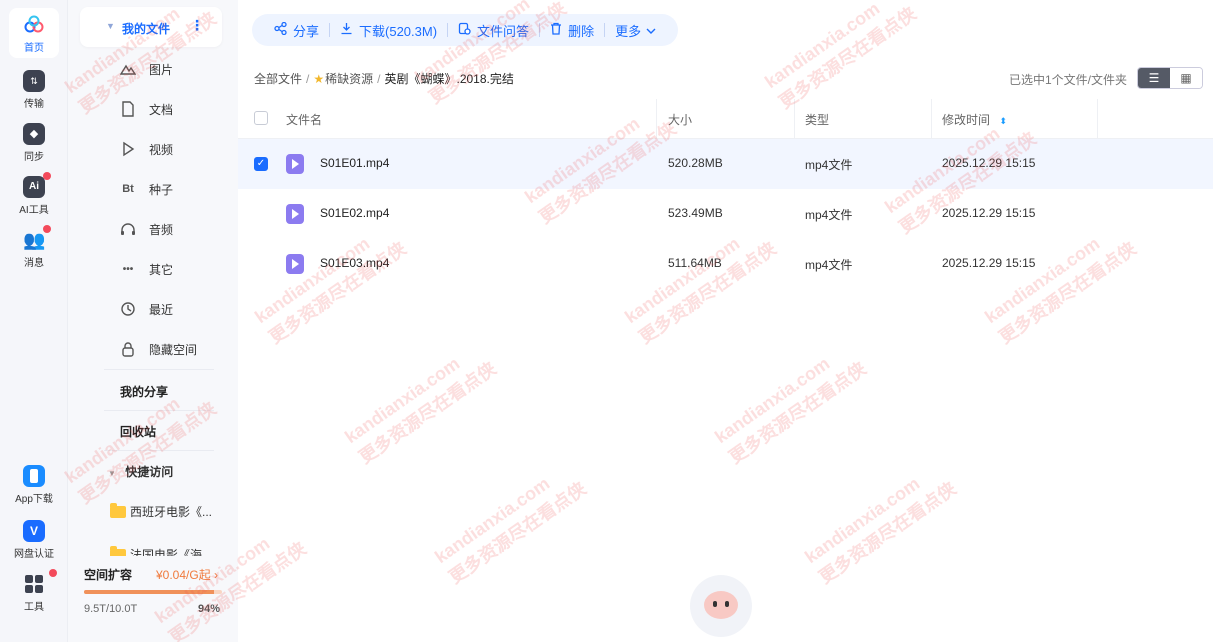 The height and width of the screenshot is (642, 1213). What do you see at coordinates (128, 229) in the screenshot?
I see `audio-icon` at bounding box center [128, 229].